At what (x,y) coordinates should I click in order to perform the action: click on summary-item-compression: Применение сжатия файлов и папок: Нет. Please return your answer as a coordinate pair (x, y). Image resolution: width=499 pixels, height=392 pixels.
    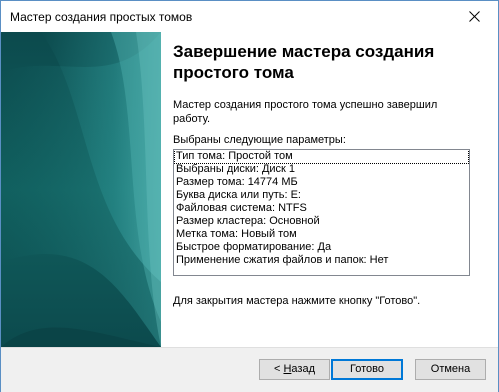
    Looking at the image, I should click on (282, 260).